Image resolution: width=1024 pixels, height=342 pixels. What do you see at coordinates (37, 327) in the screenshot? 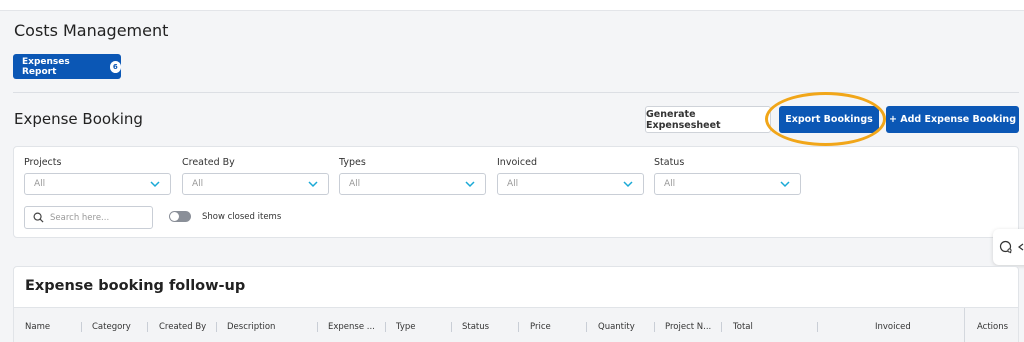
I see `column-header: Name` at bounding box center [37, 327].